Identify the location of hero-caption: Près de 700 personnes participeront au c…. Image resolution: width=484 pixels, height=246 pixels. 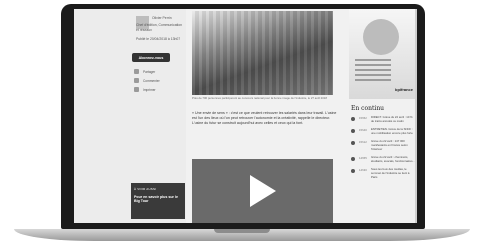
(259, 98).